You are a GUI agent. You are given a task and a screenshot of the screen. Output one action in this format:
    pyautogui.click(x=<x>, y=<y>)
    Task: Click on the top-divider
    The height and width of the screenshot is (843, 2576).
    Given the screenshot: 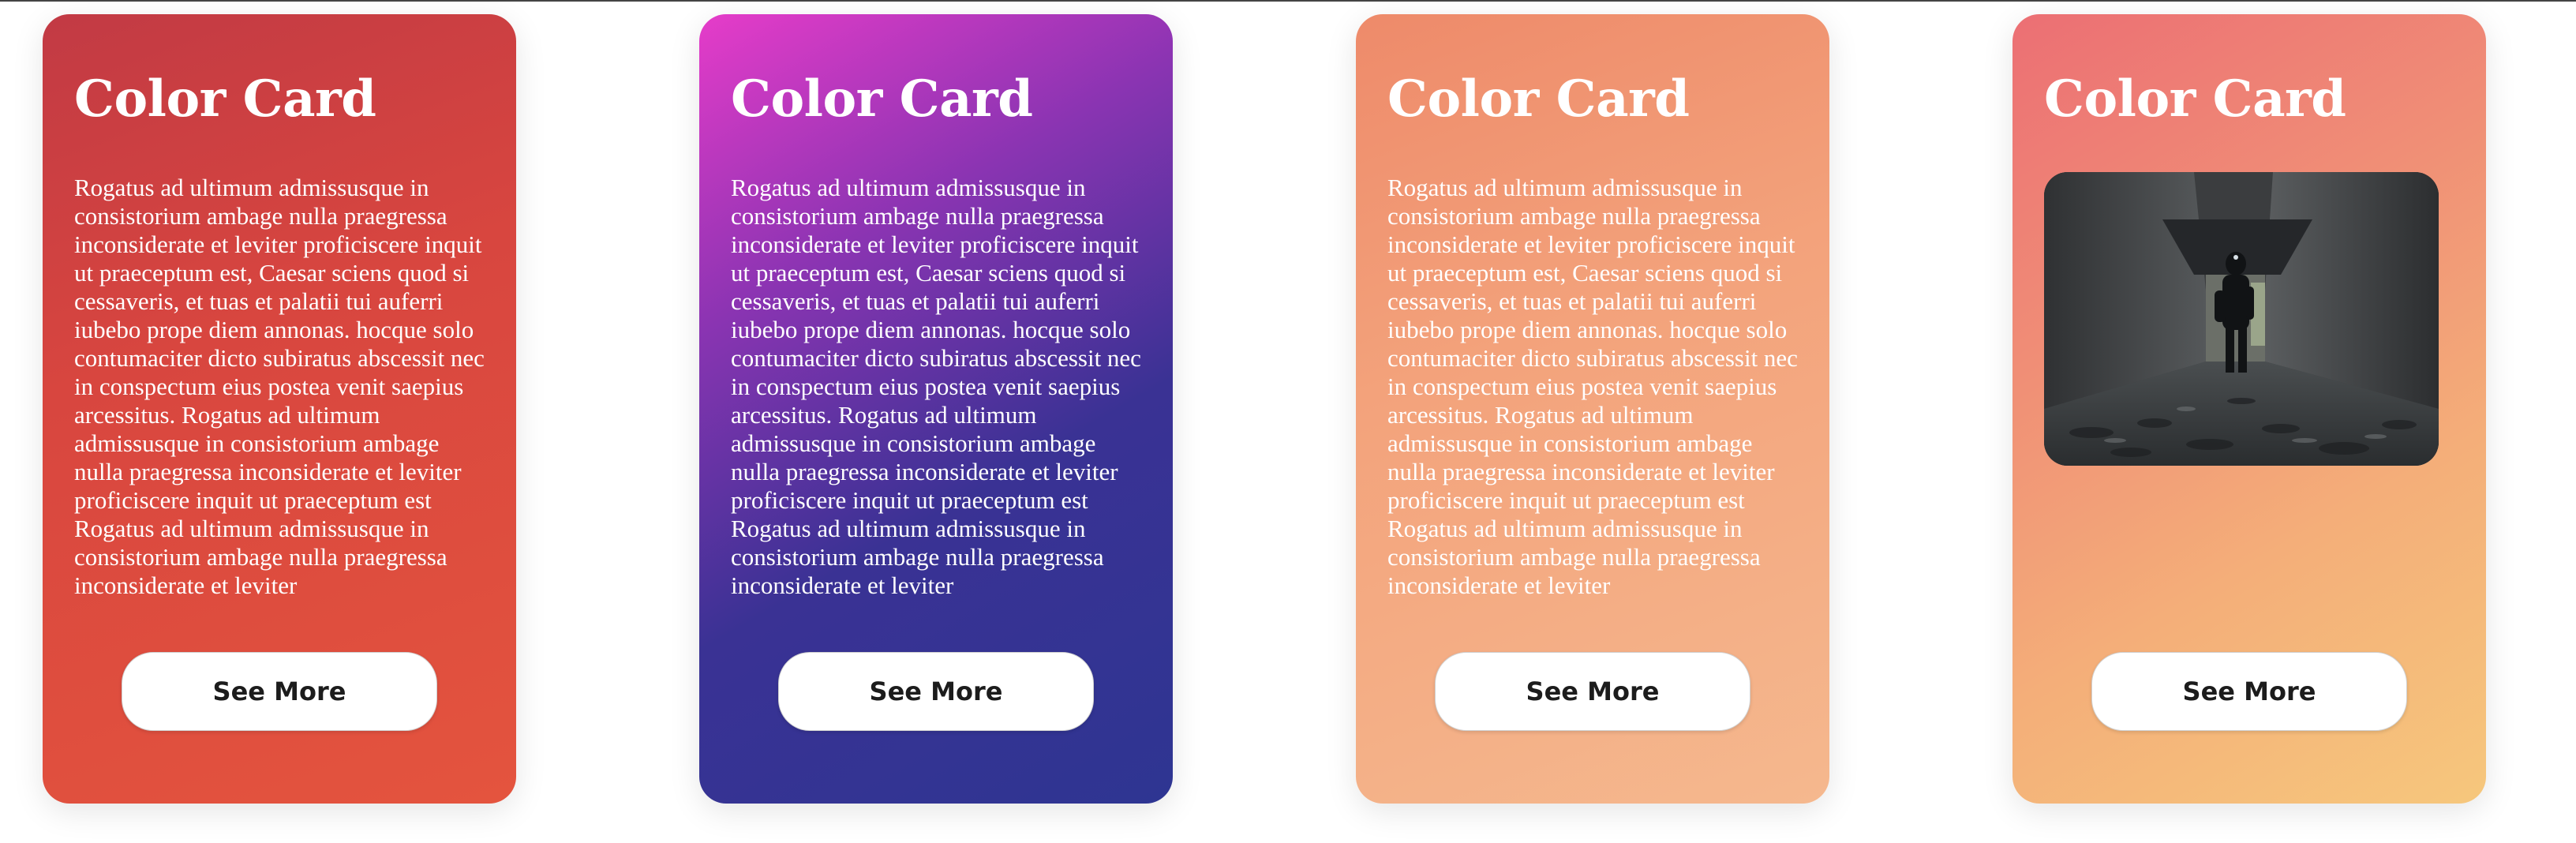 What is the action you would take?
    pyautogui.click(x=1288, y=1)
    